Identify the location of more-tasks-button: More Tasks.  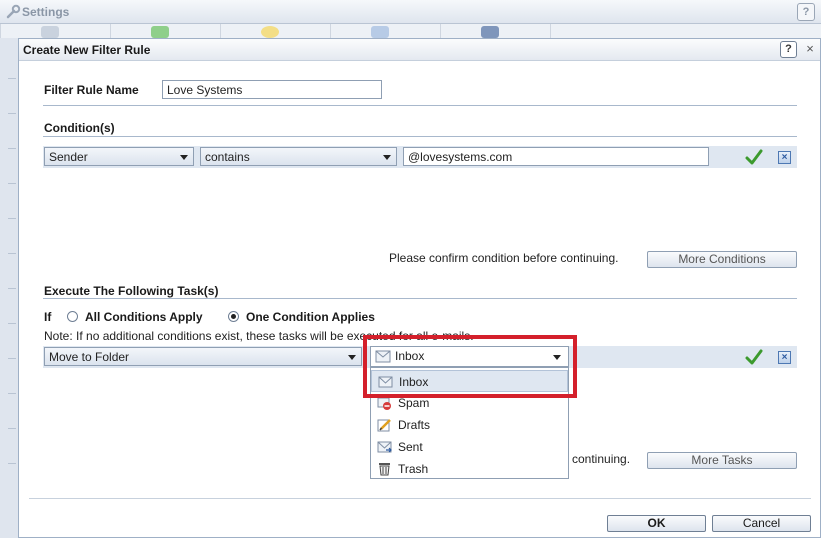
(722, 460).